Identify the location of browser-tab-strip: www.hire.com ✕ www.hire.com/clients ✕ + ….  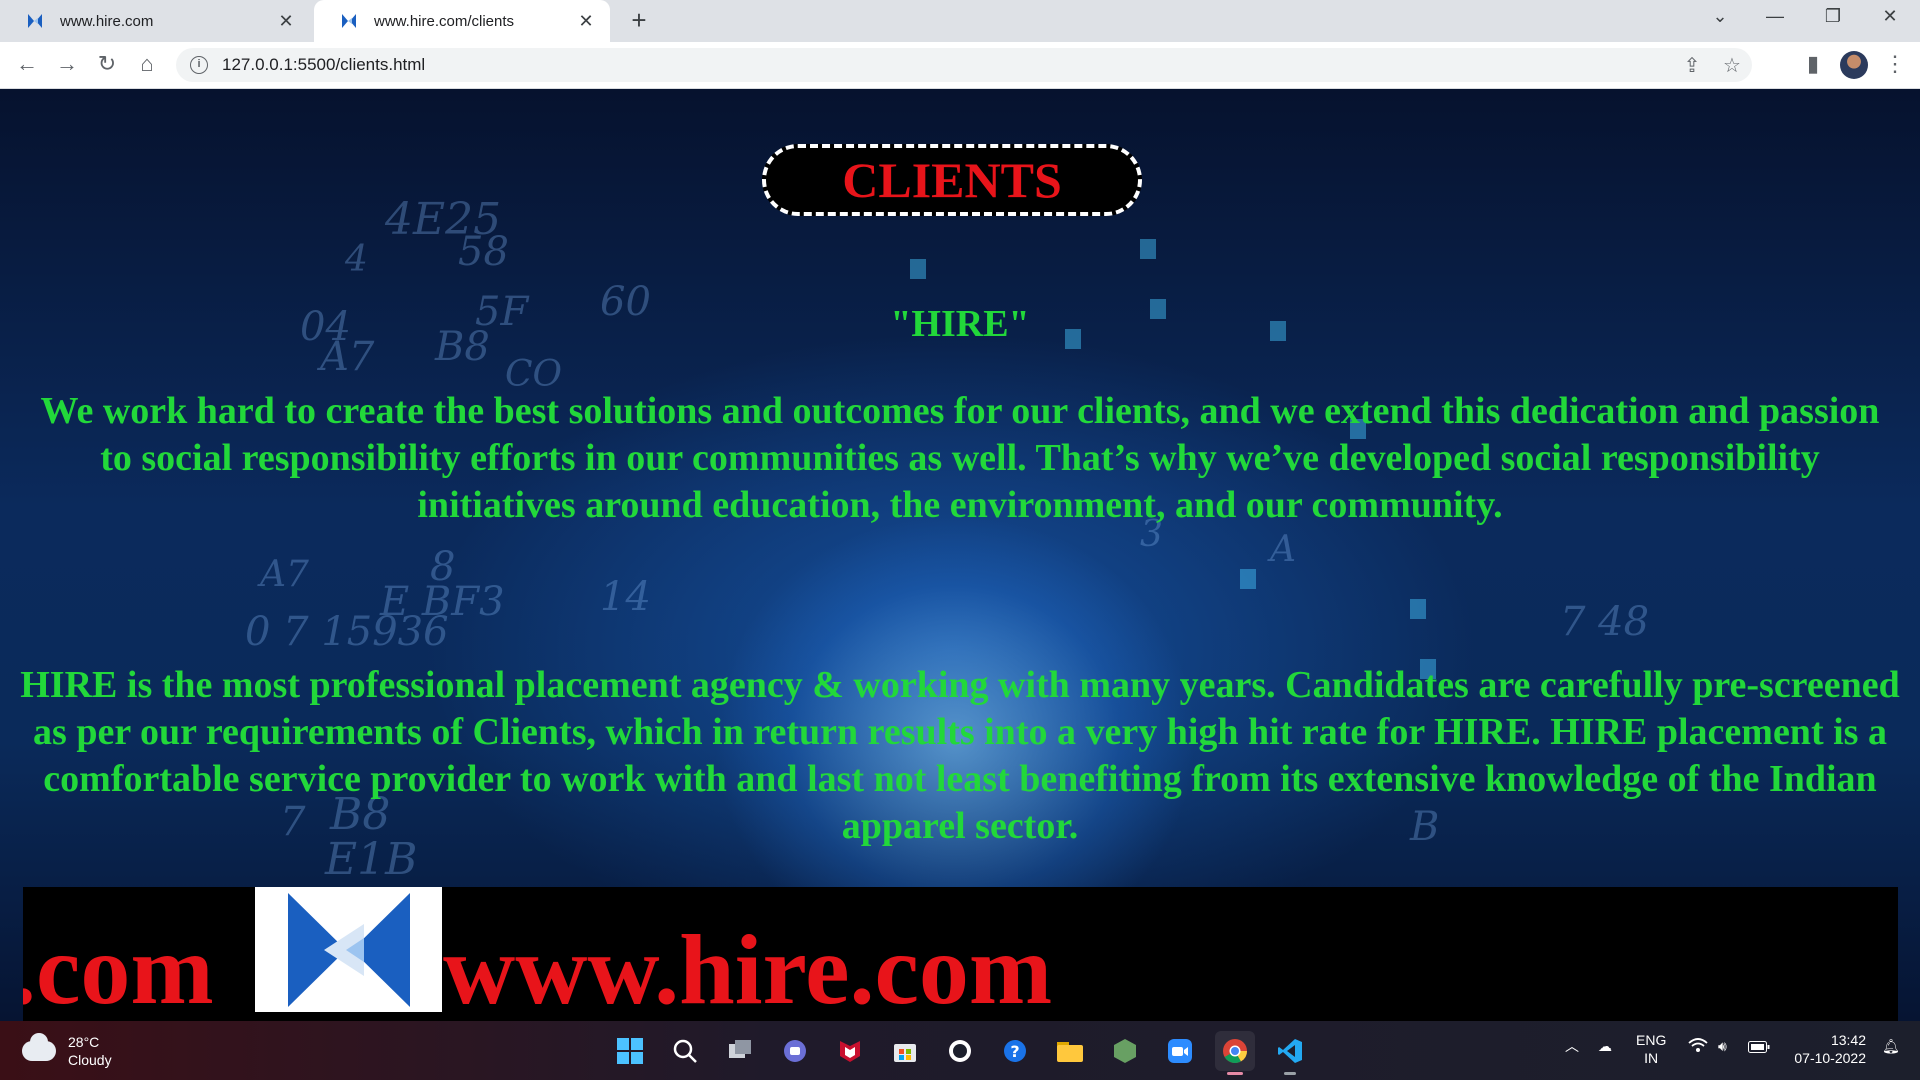
(960, 21).